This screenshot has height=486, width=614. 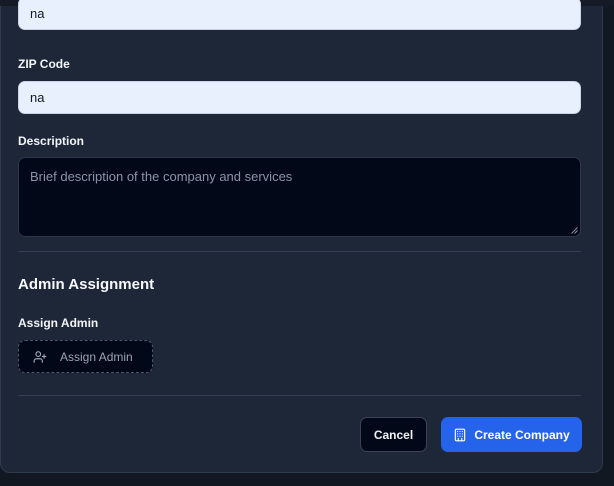 I want to click on create-company-button-label: Create Company, so click(x=522, y=434).